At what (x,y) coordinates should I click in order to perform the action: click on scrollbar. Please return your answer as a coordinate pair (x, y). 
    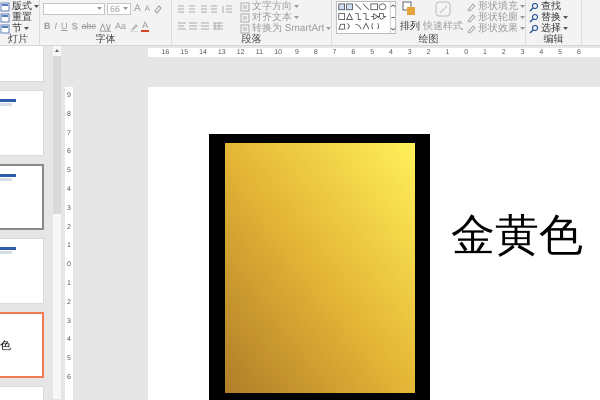
    Looking at the image, I should click on (57, 222).